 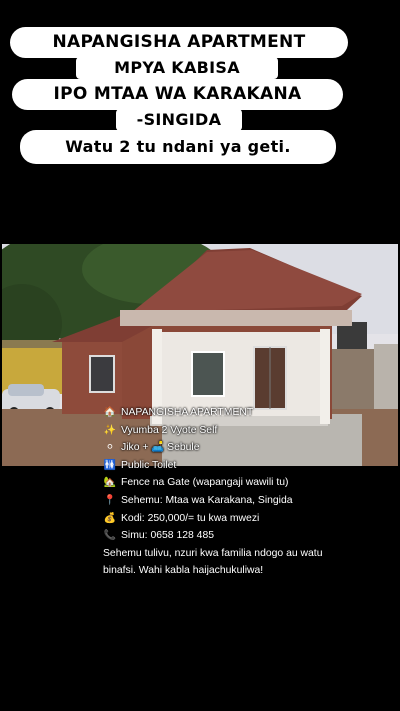 I want to click on list-item: 🚻 Public Toilet, so click(x=248, y=466).